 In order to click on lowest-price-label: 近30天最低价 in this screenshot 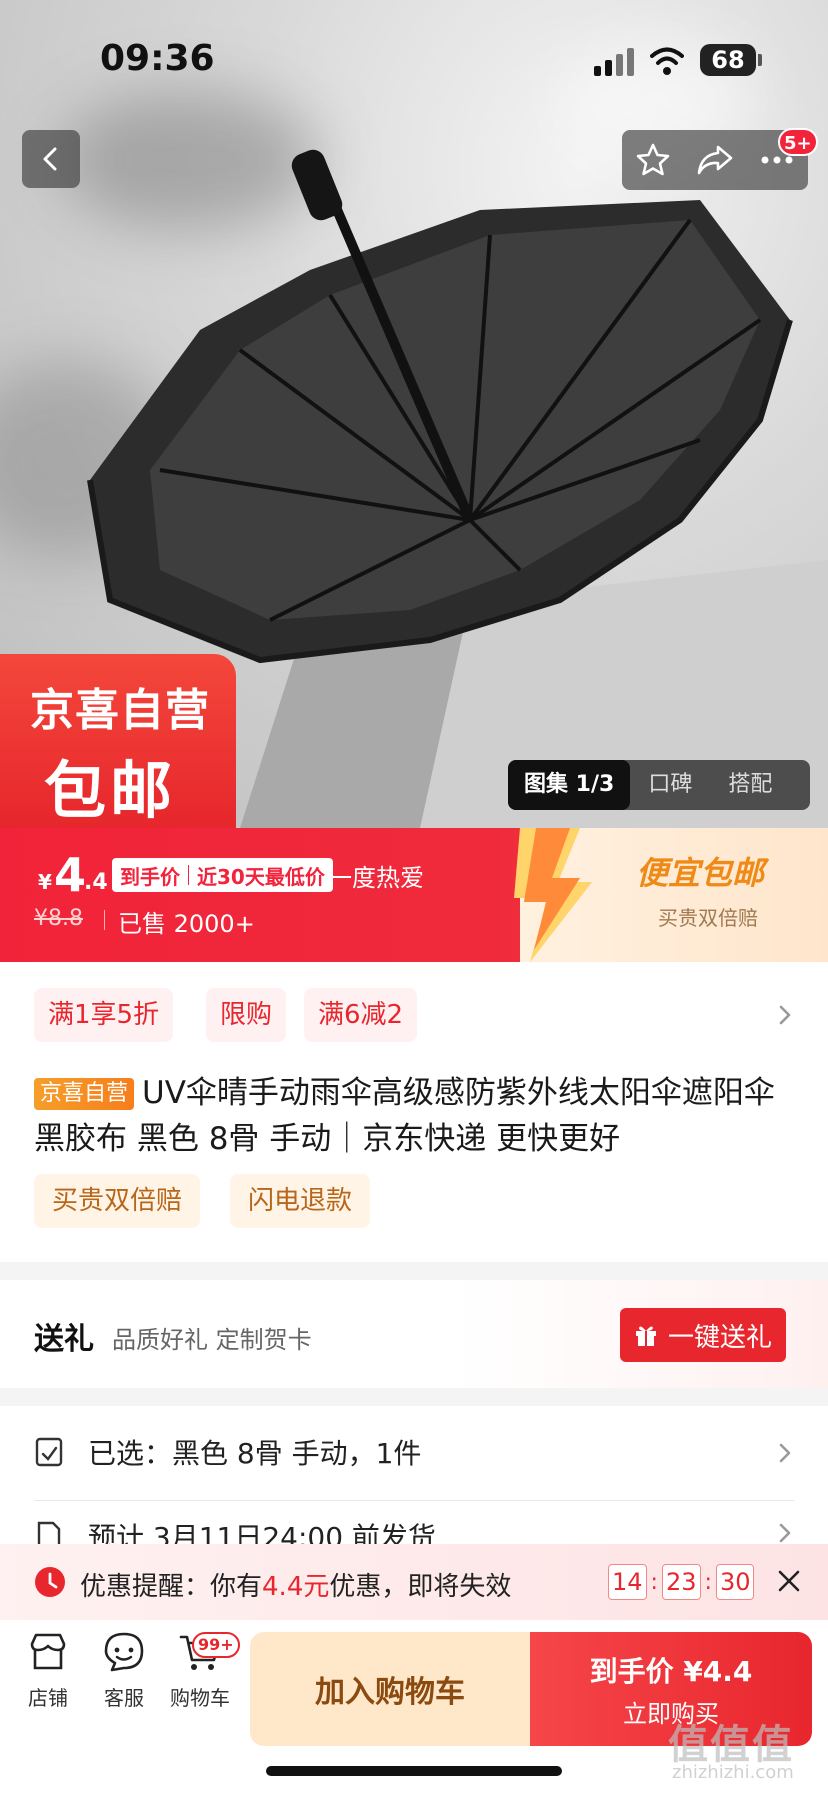, I will do `click(261, 876)`.